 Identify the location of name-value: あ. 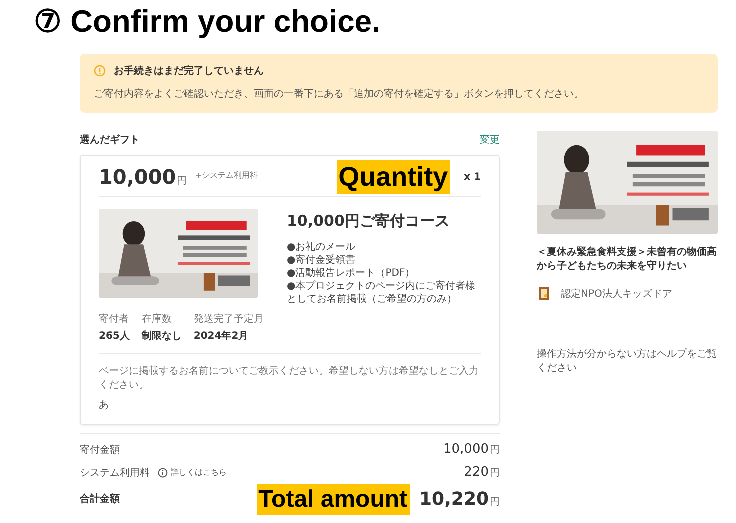
(104, 405).